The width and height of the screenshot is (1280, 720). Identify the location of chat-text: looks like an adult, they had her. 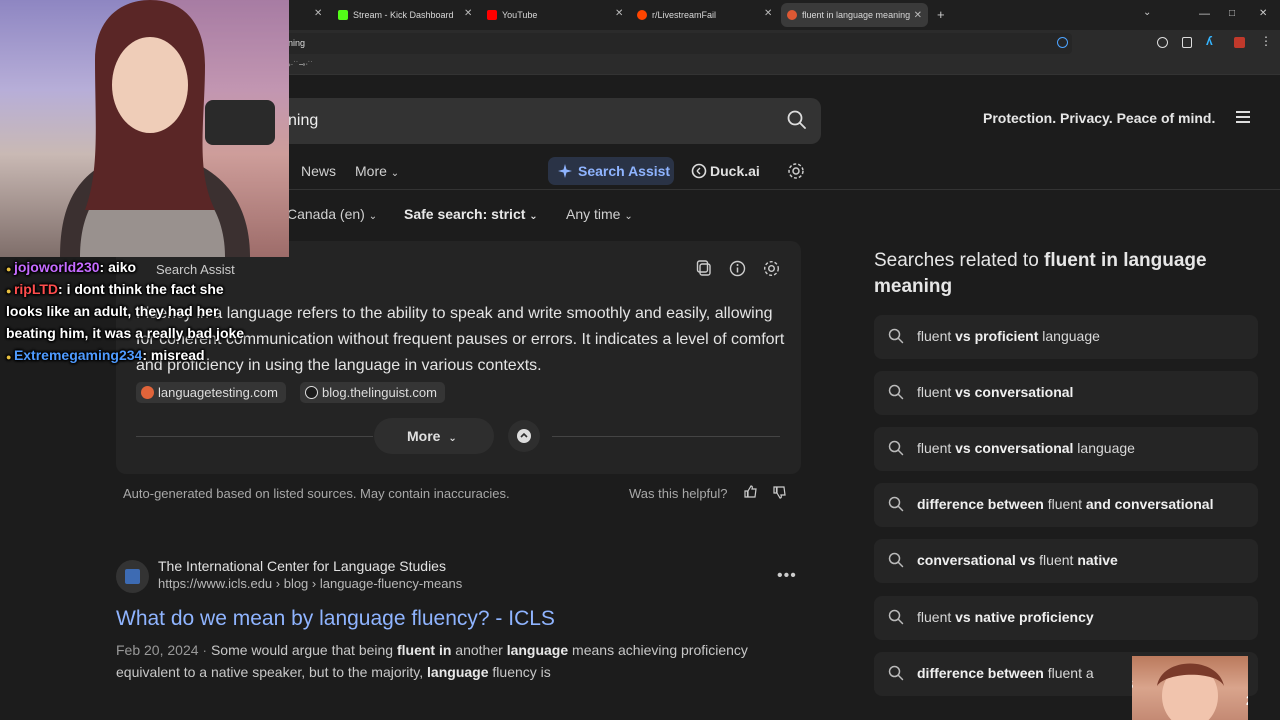
(112, 311).